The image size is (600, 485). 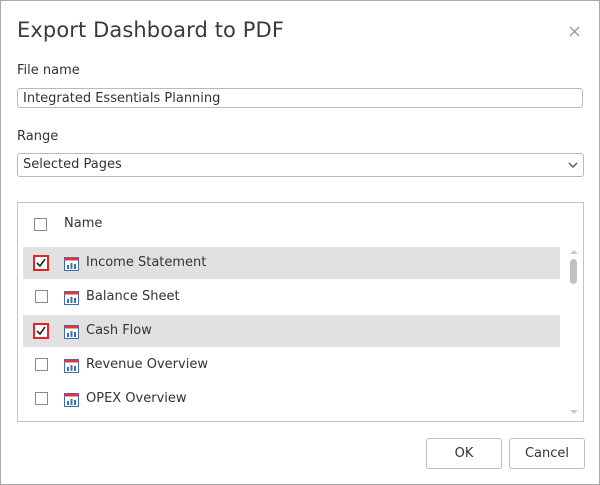 I want to click on page-list-row: Cash Flow, so click(x=291, y=331).